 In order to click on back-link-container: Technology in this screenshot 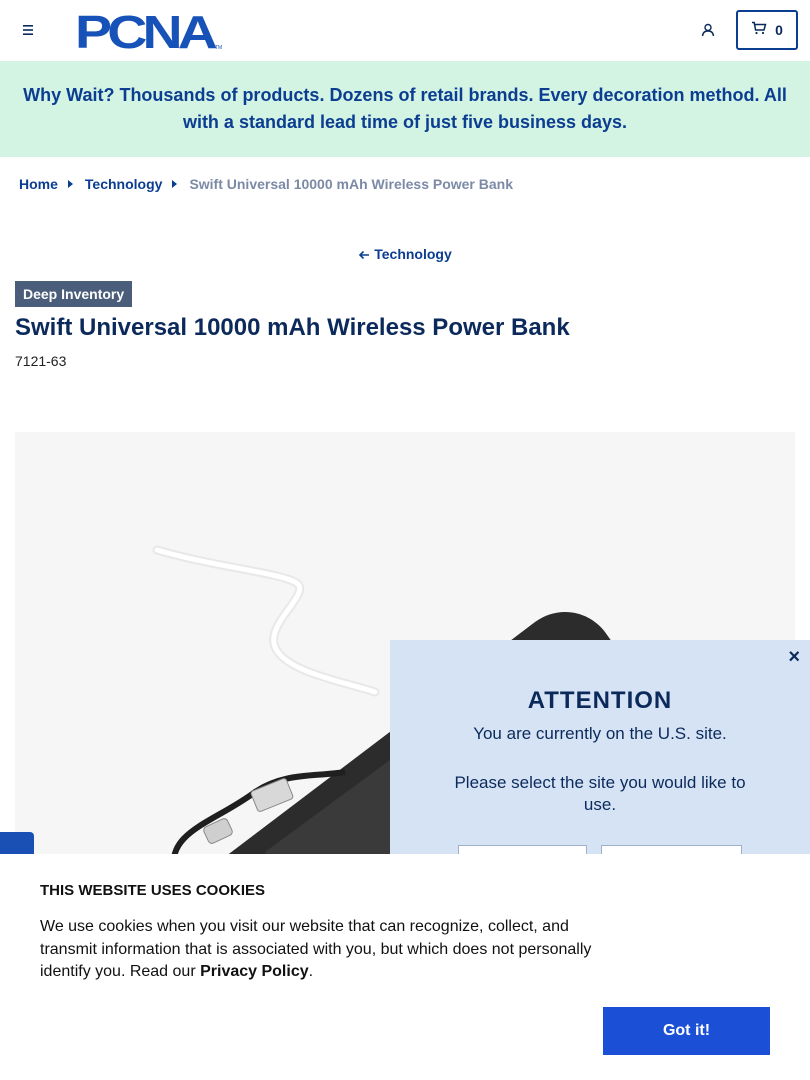, I will do `click(405, 254)`.